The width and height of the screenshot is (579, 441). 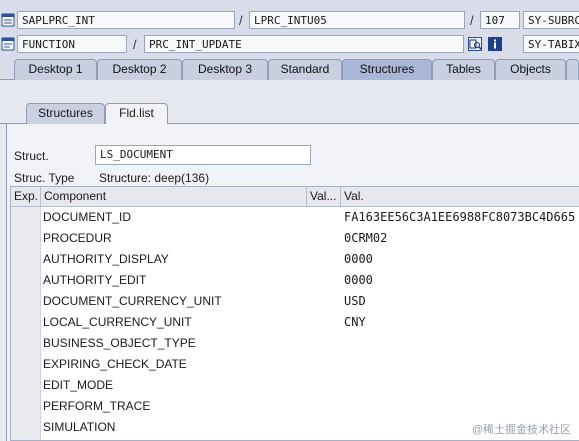 I want to click on component-cell: EDIT_MODE, so click(x=78, y=385).